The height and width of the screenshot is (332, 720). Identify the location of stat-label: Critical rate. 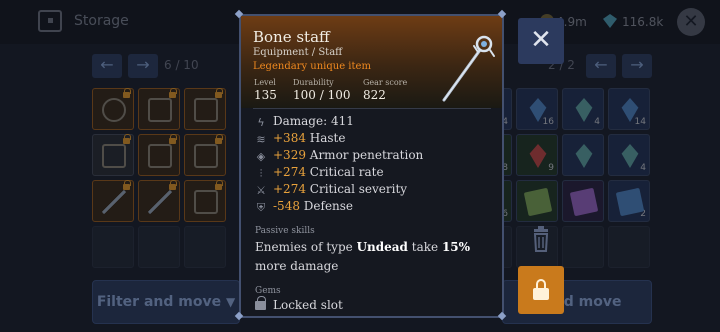
(344, 172).